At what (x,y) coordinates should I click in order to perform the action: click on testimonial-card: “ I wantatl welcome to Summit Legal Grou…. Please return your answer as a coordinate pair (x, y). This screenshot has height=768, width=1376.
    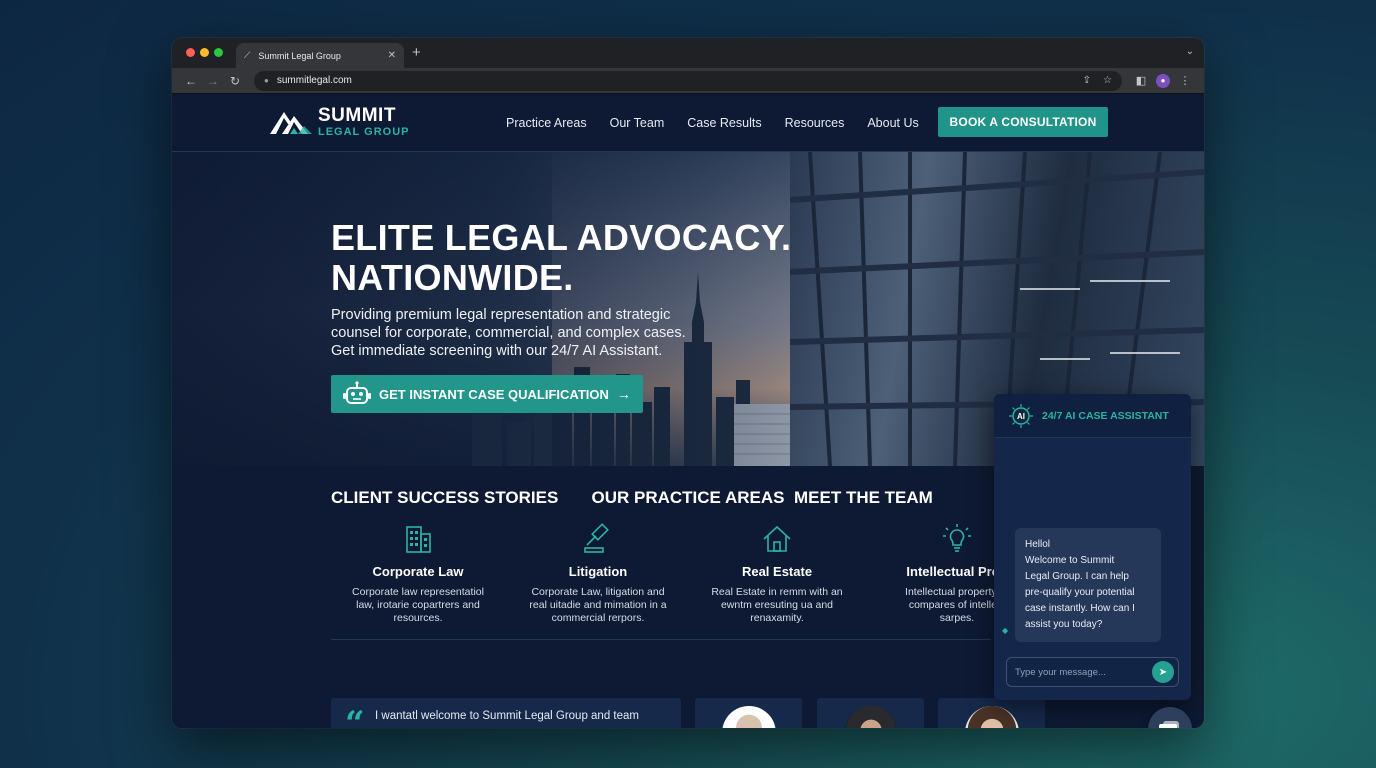
    Looking at the image, I should click on (506, 713).